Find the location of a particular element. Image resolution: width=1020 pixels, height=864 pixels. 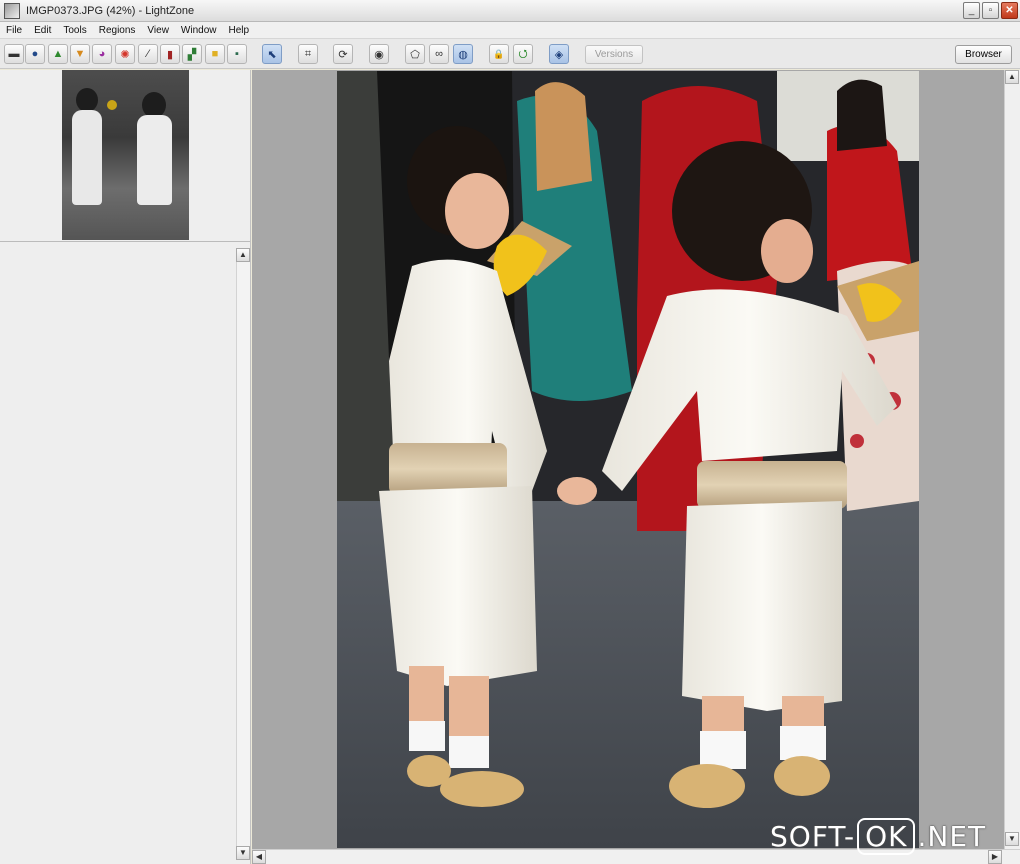

tool-stack-scrollbar: ▲ ▼ is located at coordinates (243, 554).